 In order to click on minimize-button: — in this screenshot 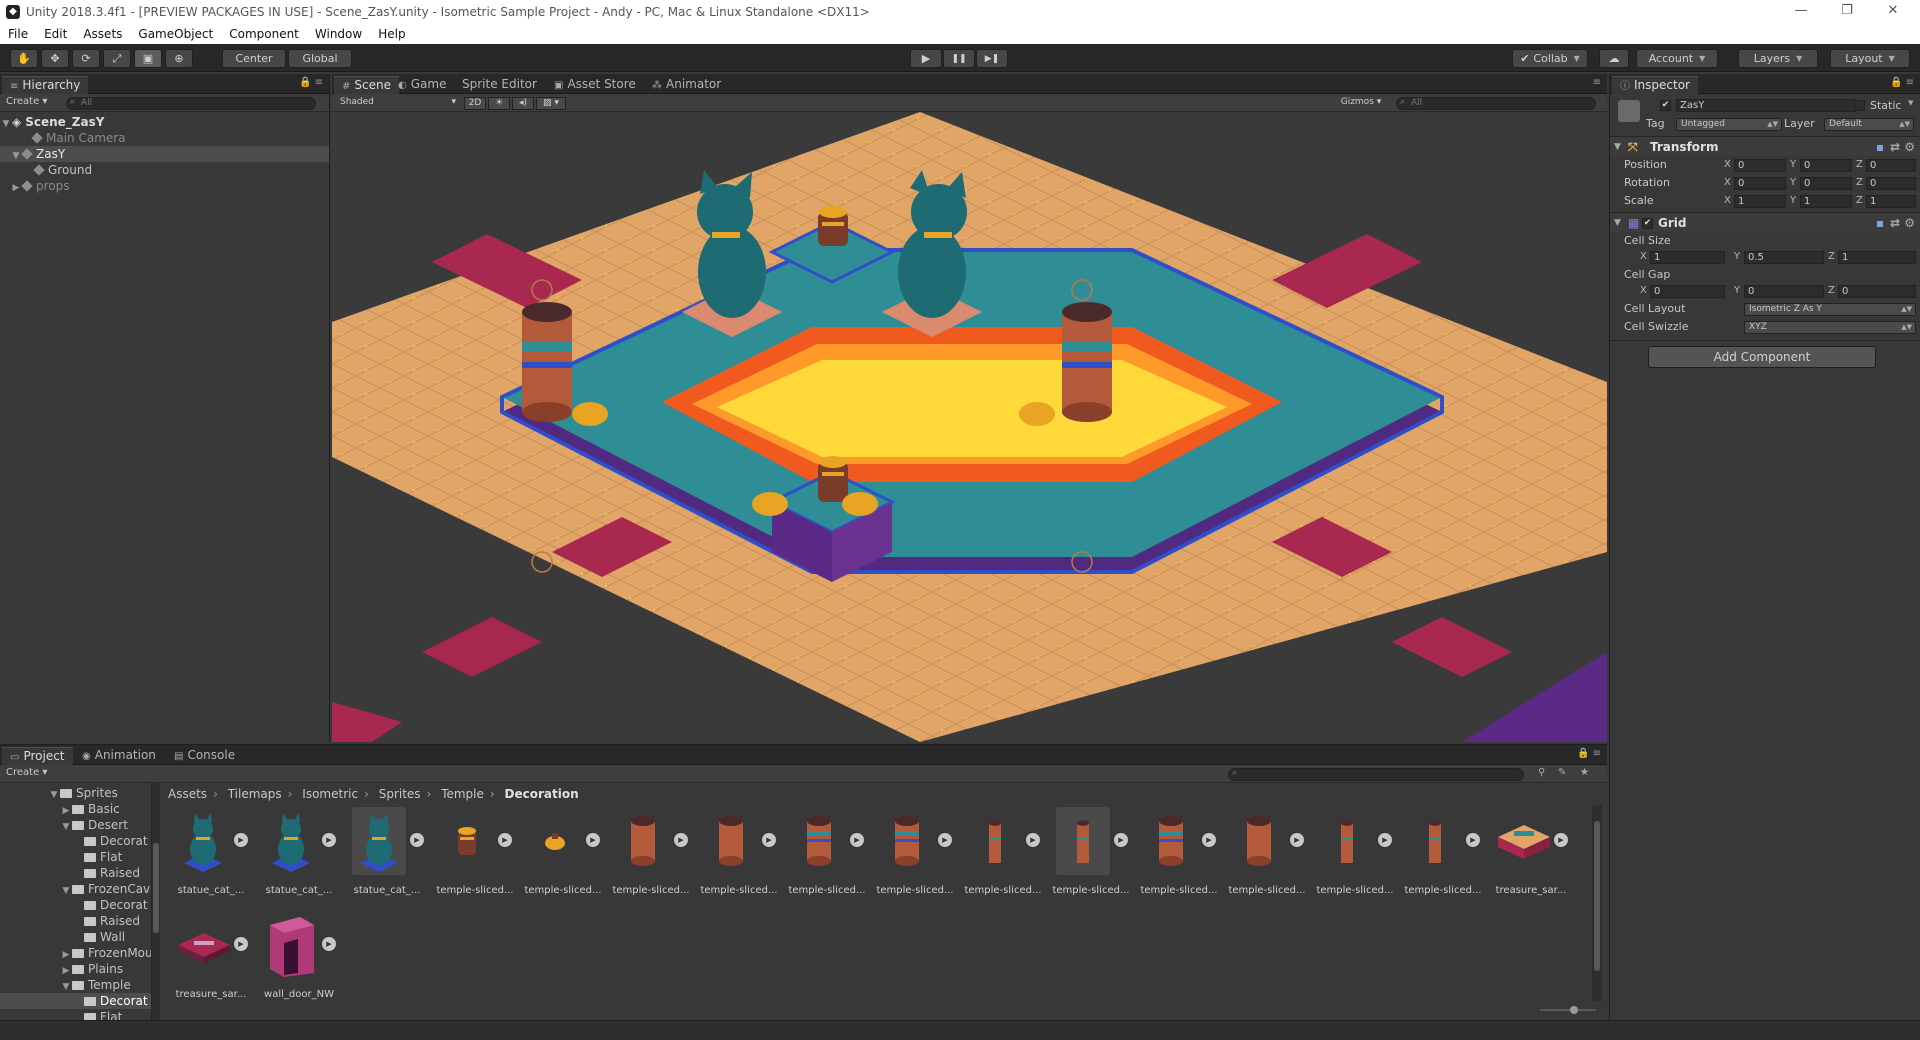, I will do `click(1801, 12)`.